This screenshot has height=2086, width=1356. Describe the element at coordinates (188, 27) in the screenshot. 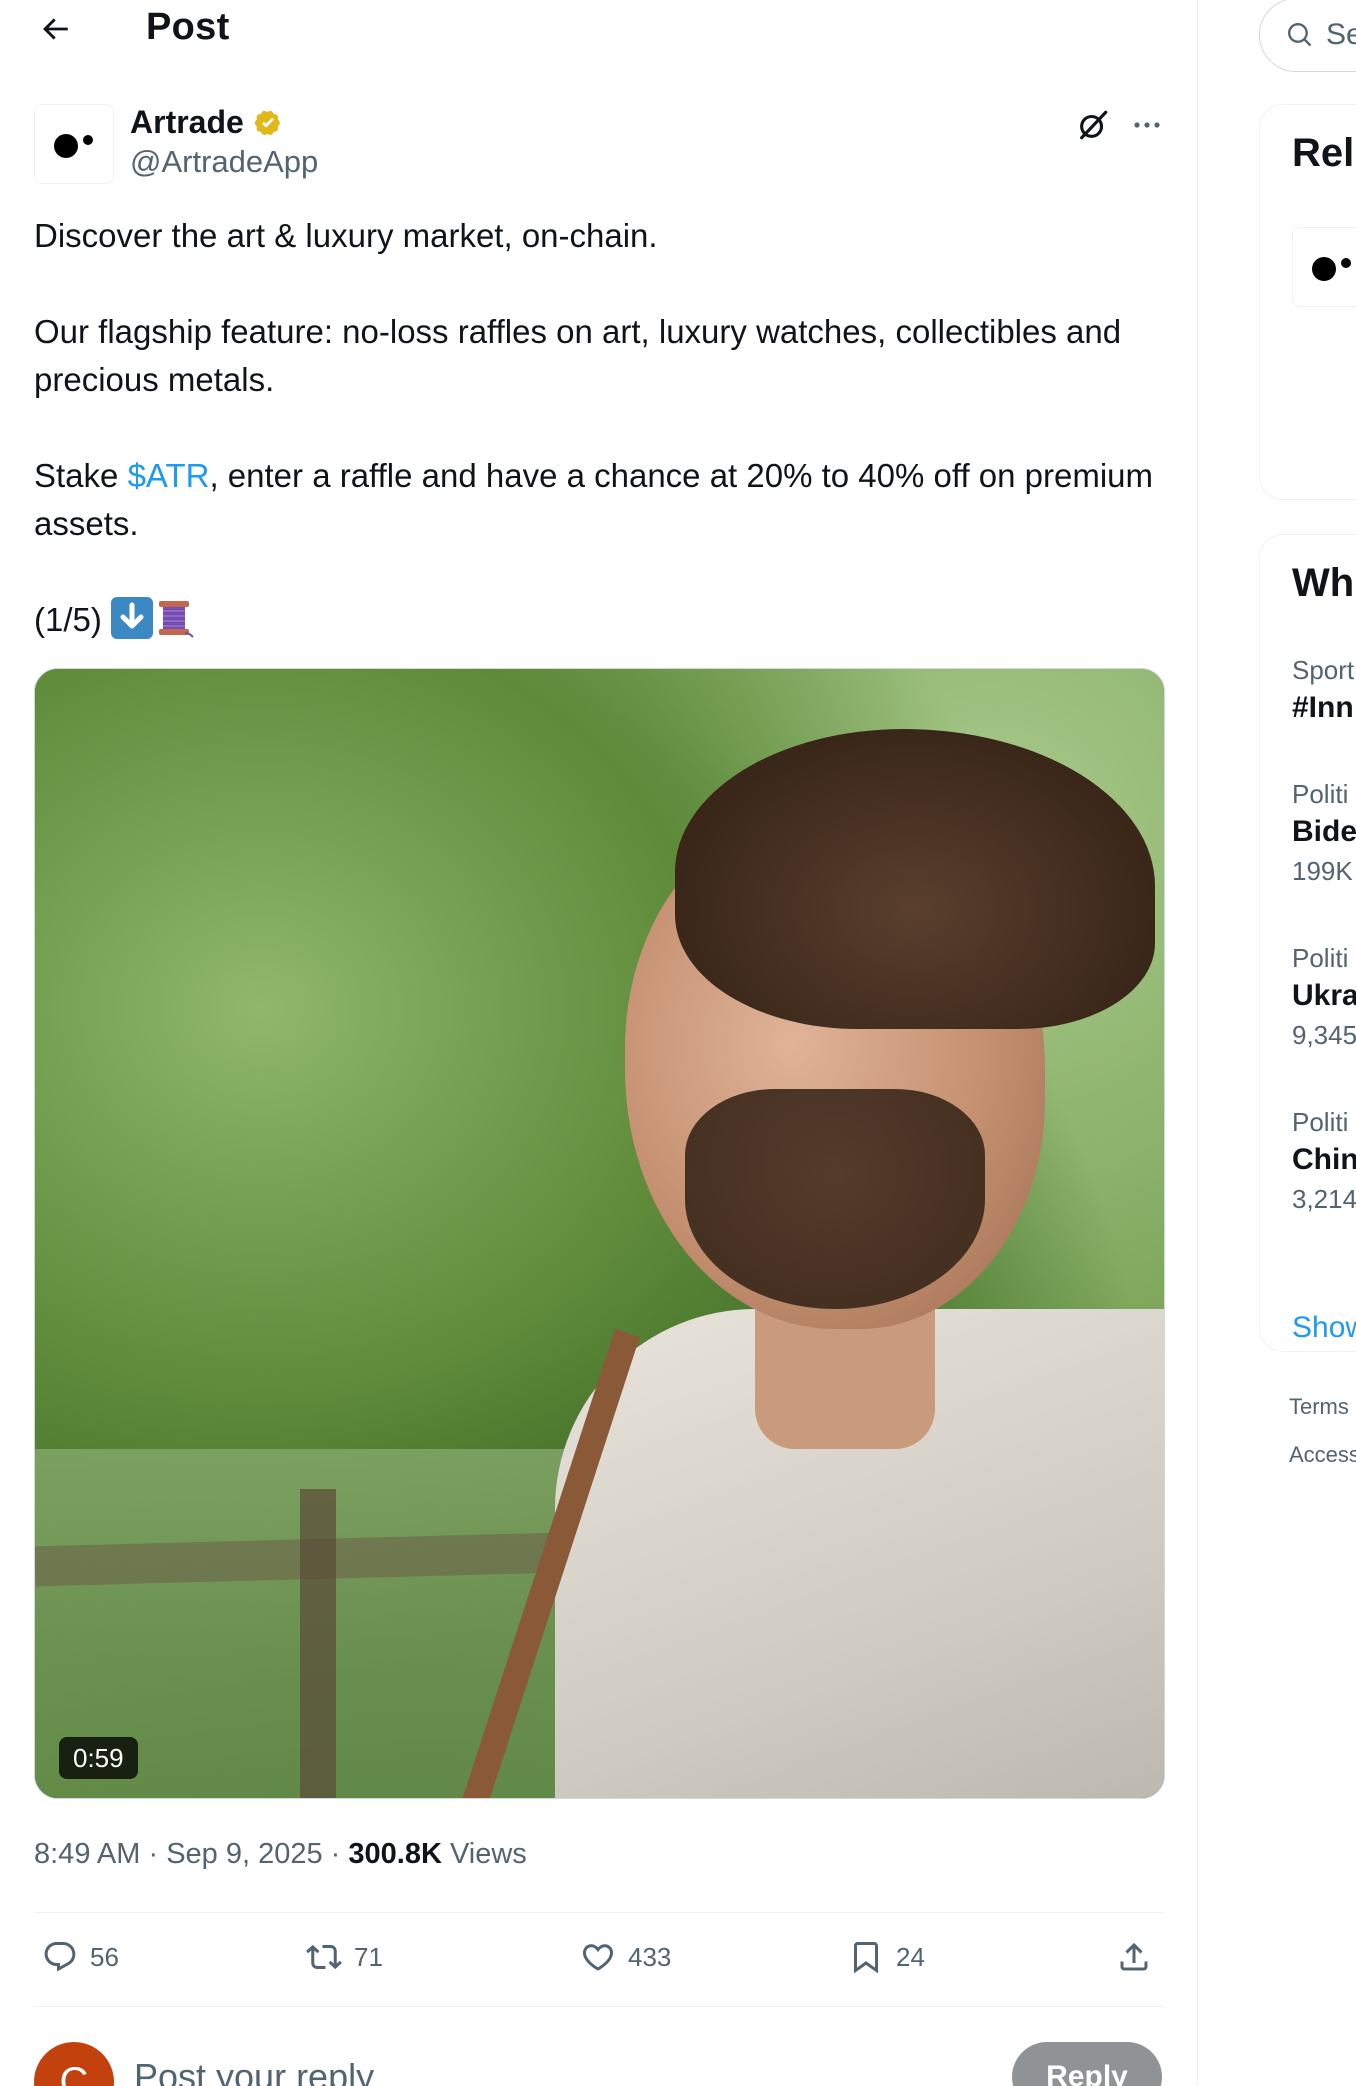

I see `page-title: Post` at that location.